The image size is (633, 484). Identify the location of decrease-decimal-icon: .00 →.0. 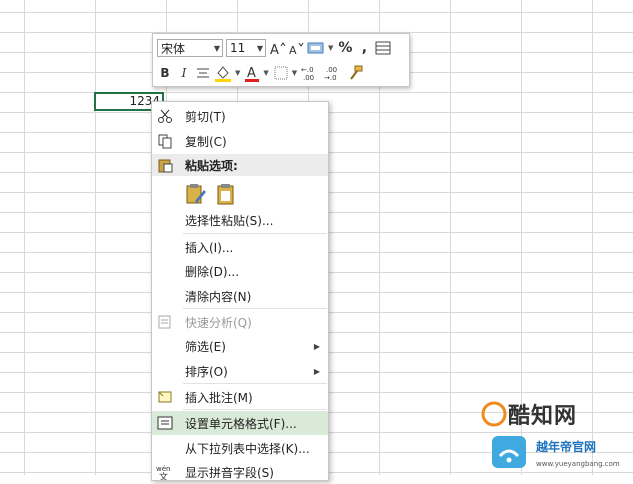
(334, 73).